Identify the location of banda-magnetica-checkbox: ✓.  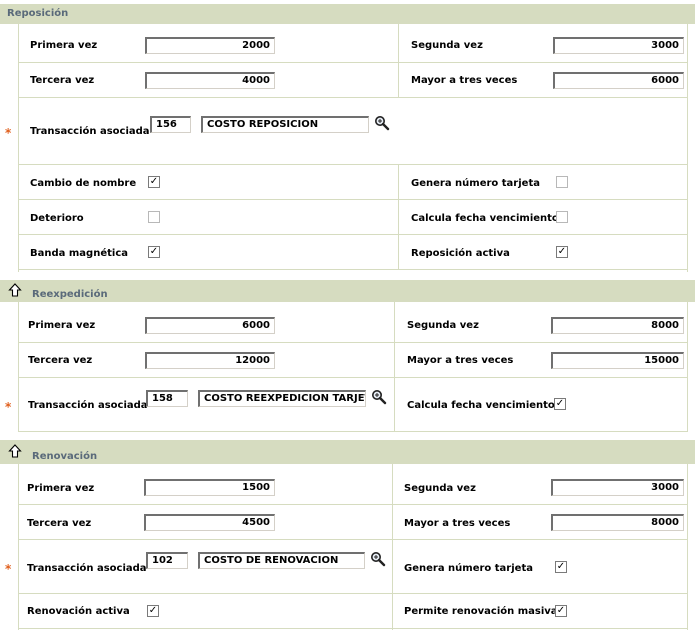
(154, 252).